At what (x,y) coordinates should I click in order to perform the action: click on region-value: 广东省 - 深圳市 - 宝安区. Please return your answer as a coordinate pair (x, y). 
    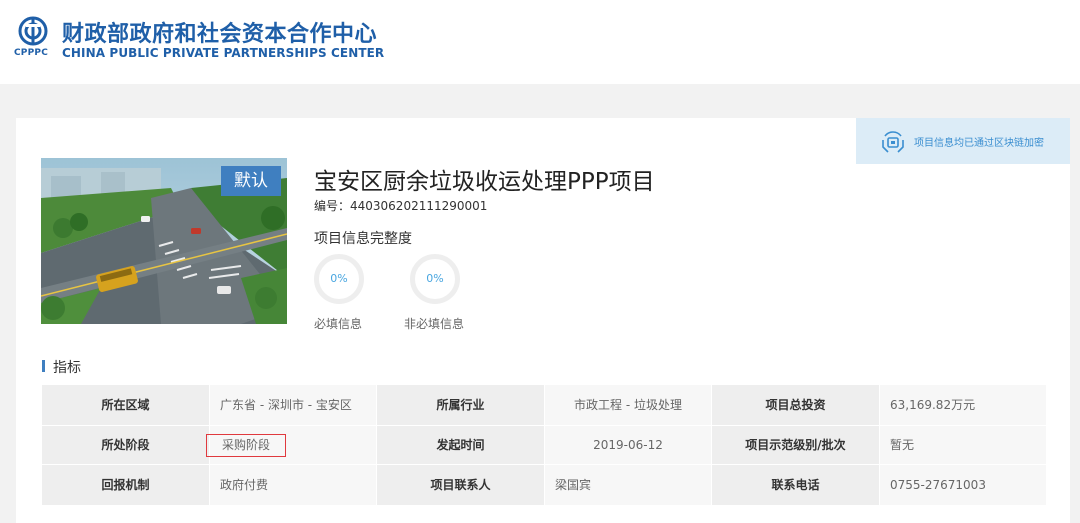
    Looking at the image, I should click on (293, 405).